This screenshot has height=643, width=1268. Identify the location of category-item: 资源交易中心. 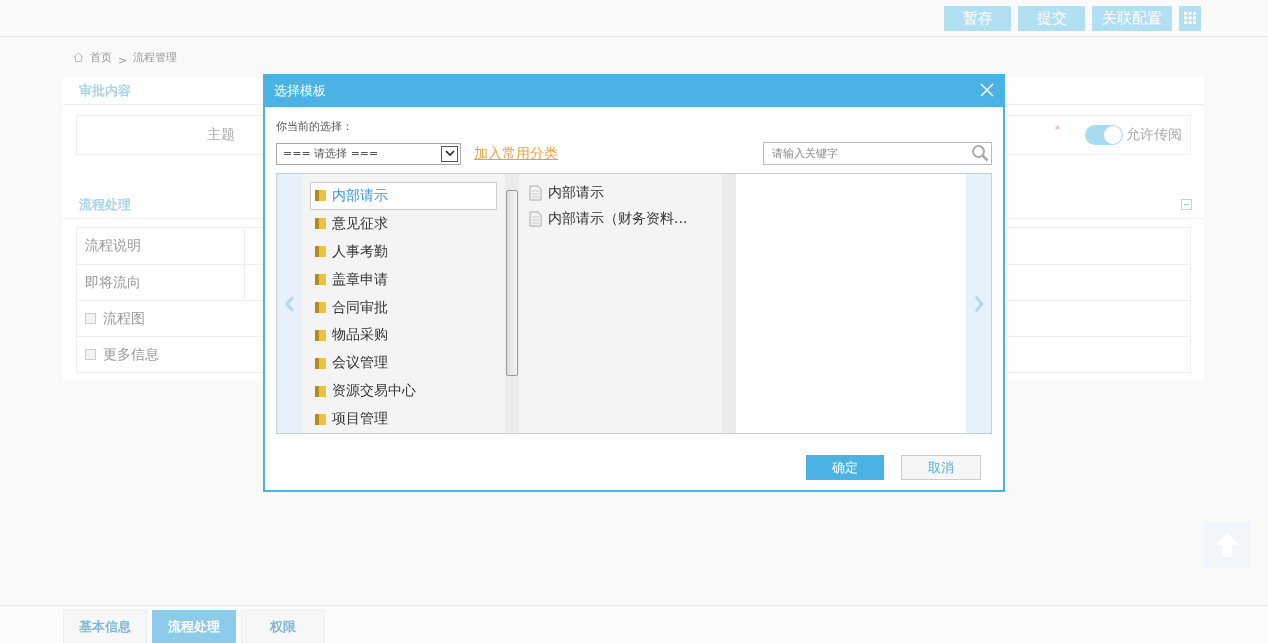
(403, 391).